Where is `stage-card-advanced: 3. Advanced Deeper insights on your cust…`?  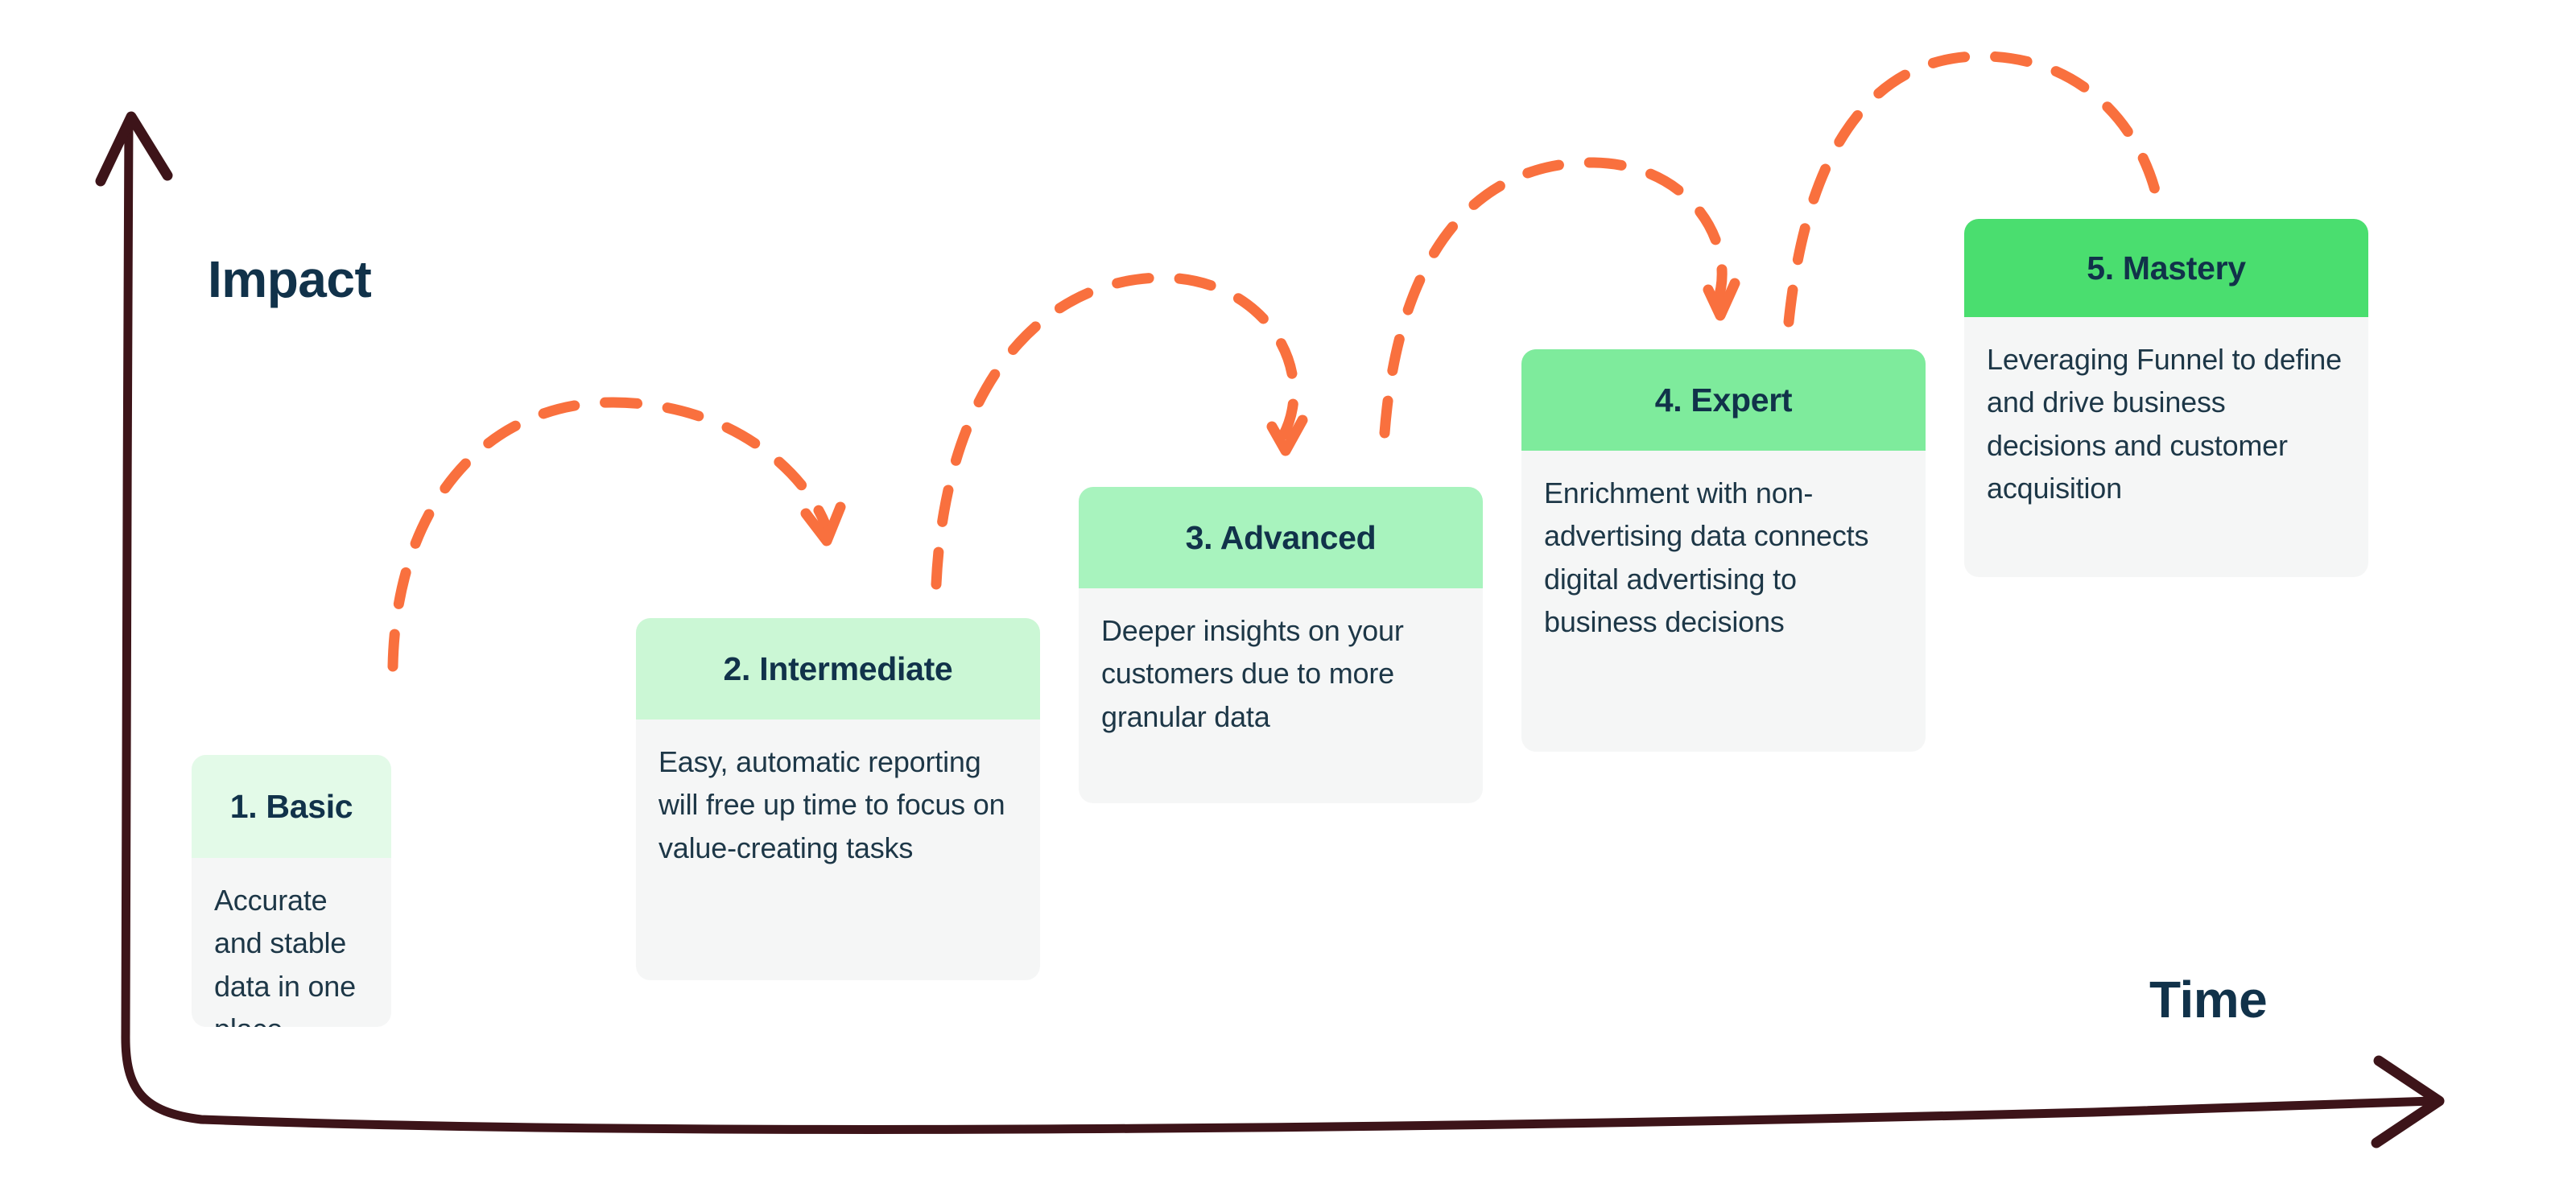 stage-card-advanced: 3. Advanced Deeper insights on your cust… is located at coordinates (1281, 645).